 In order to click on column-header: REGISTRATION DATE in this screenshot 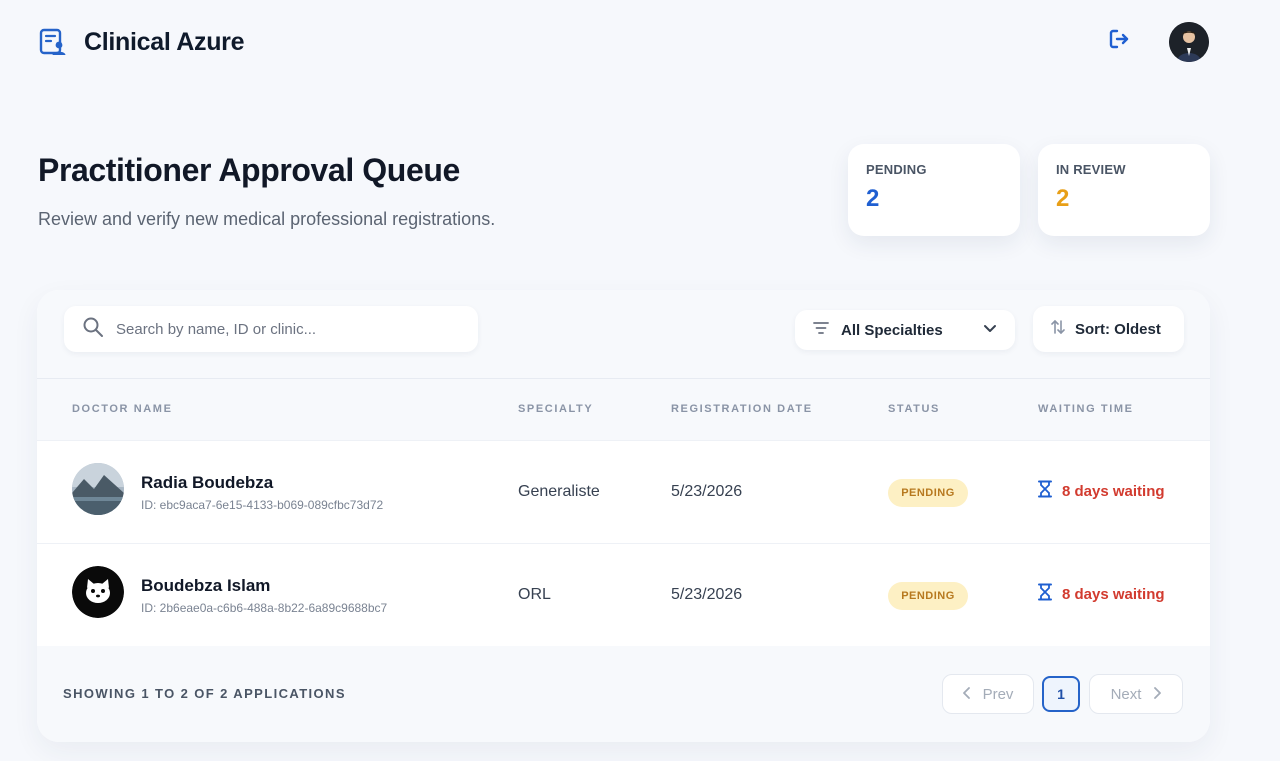, I will do `click(742, 409)`.